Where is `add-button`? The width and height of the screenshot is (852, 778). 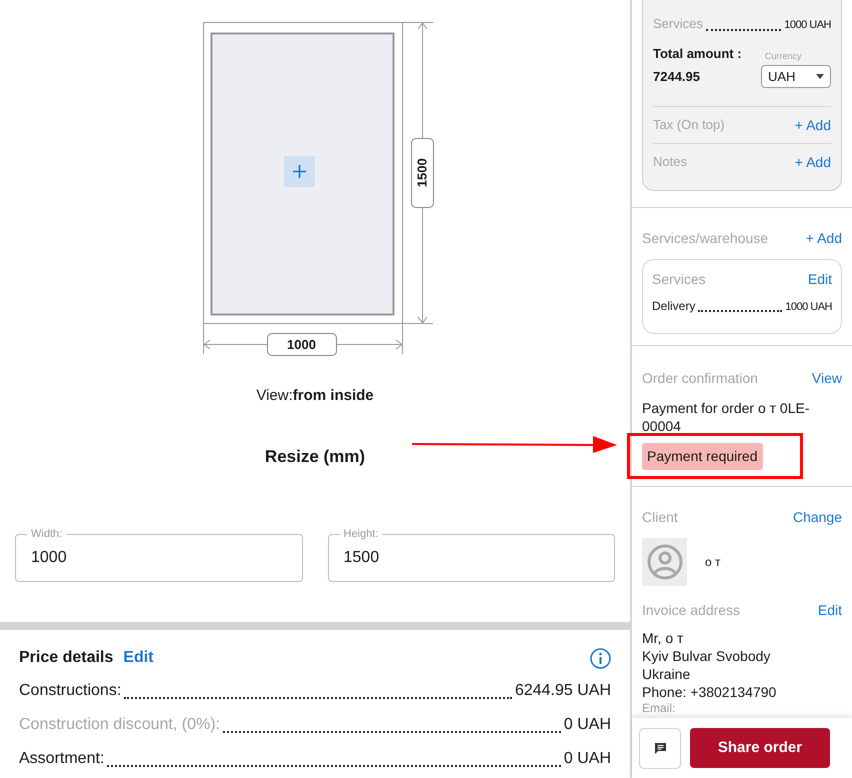
add-button is located at coordinates (299, 171).